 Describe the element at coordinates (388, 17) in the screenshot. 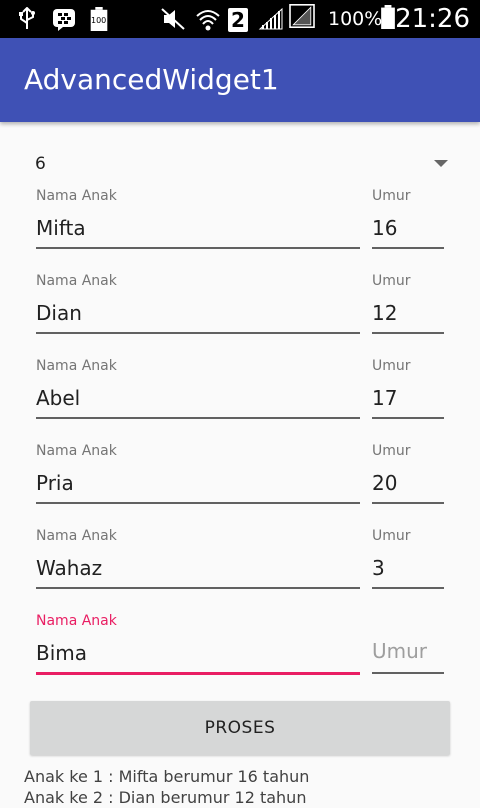

I see `battery-icon` at that location.